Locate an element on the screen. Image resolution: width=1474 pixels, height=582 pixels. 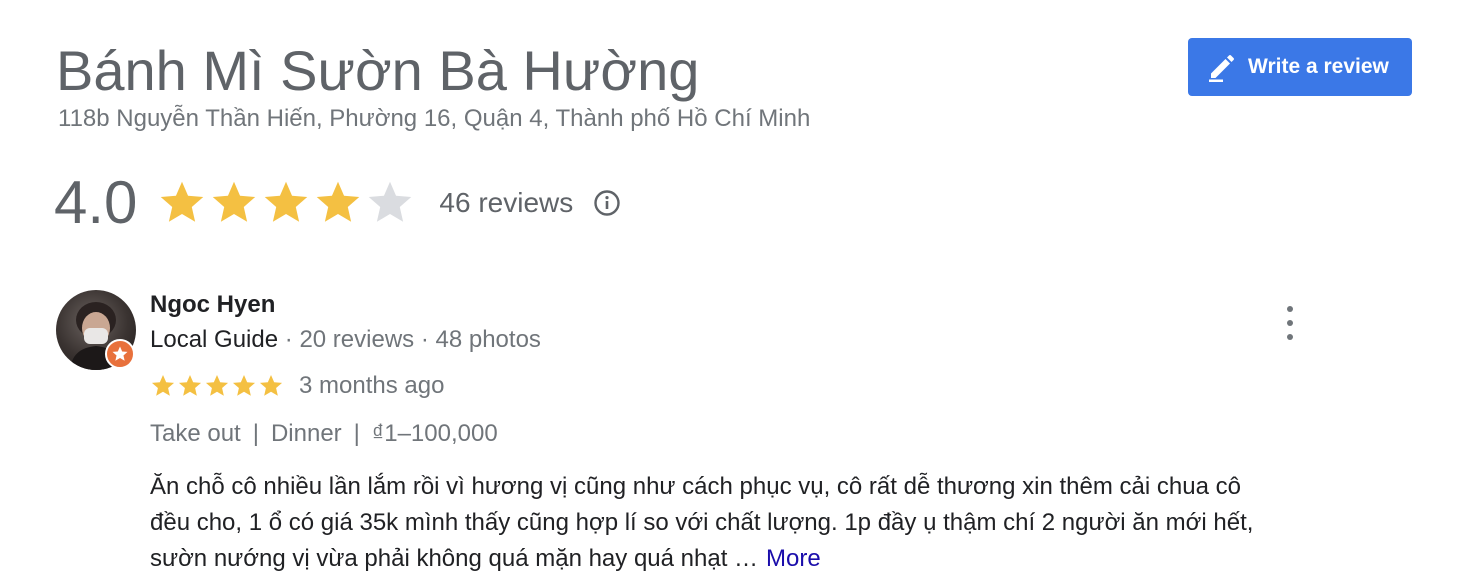
review-tags: Take out | Dinner | ₫1–100,000 is located at coordinates (324, 434).